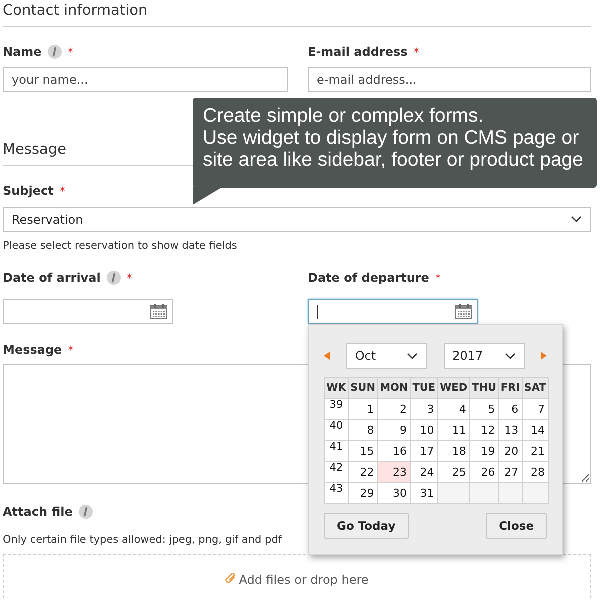 This screenshot has height=600, width=600. What do you see at coordinates (297, 219) in the screenshot?
I see `subject-select: Reservation` at bounding box center [297, 219].